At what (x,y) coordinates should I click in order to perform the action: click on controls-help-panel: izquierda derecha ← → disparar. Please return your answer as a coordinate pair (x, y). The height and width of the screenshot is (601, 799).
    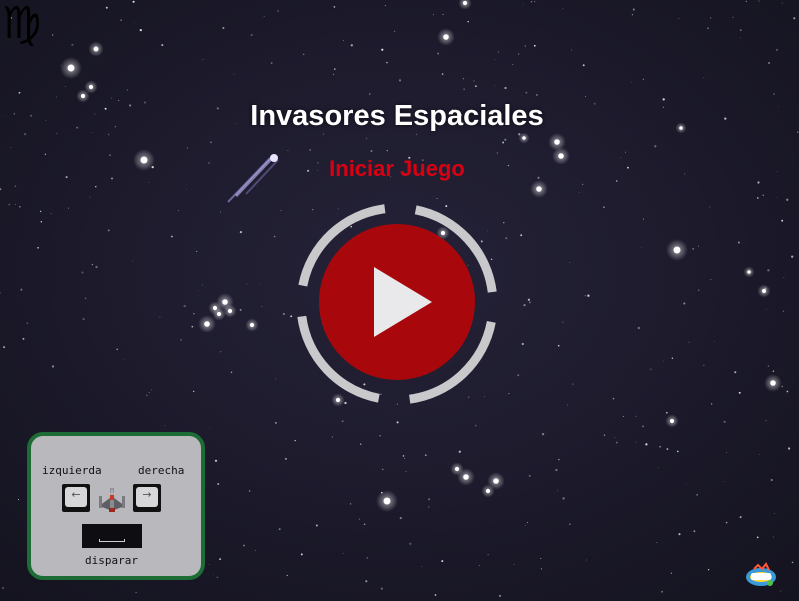
    Looking at the image, I should click on (116, 506).